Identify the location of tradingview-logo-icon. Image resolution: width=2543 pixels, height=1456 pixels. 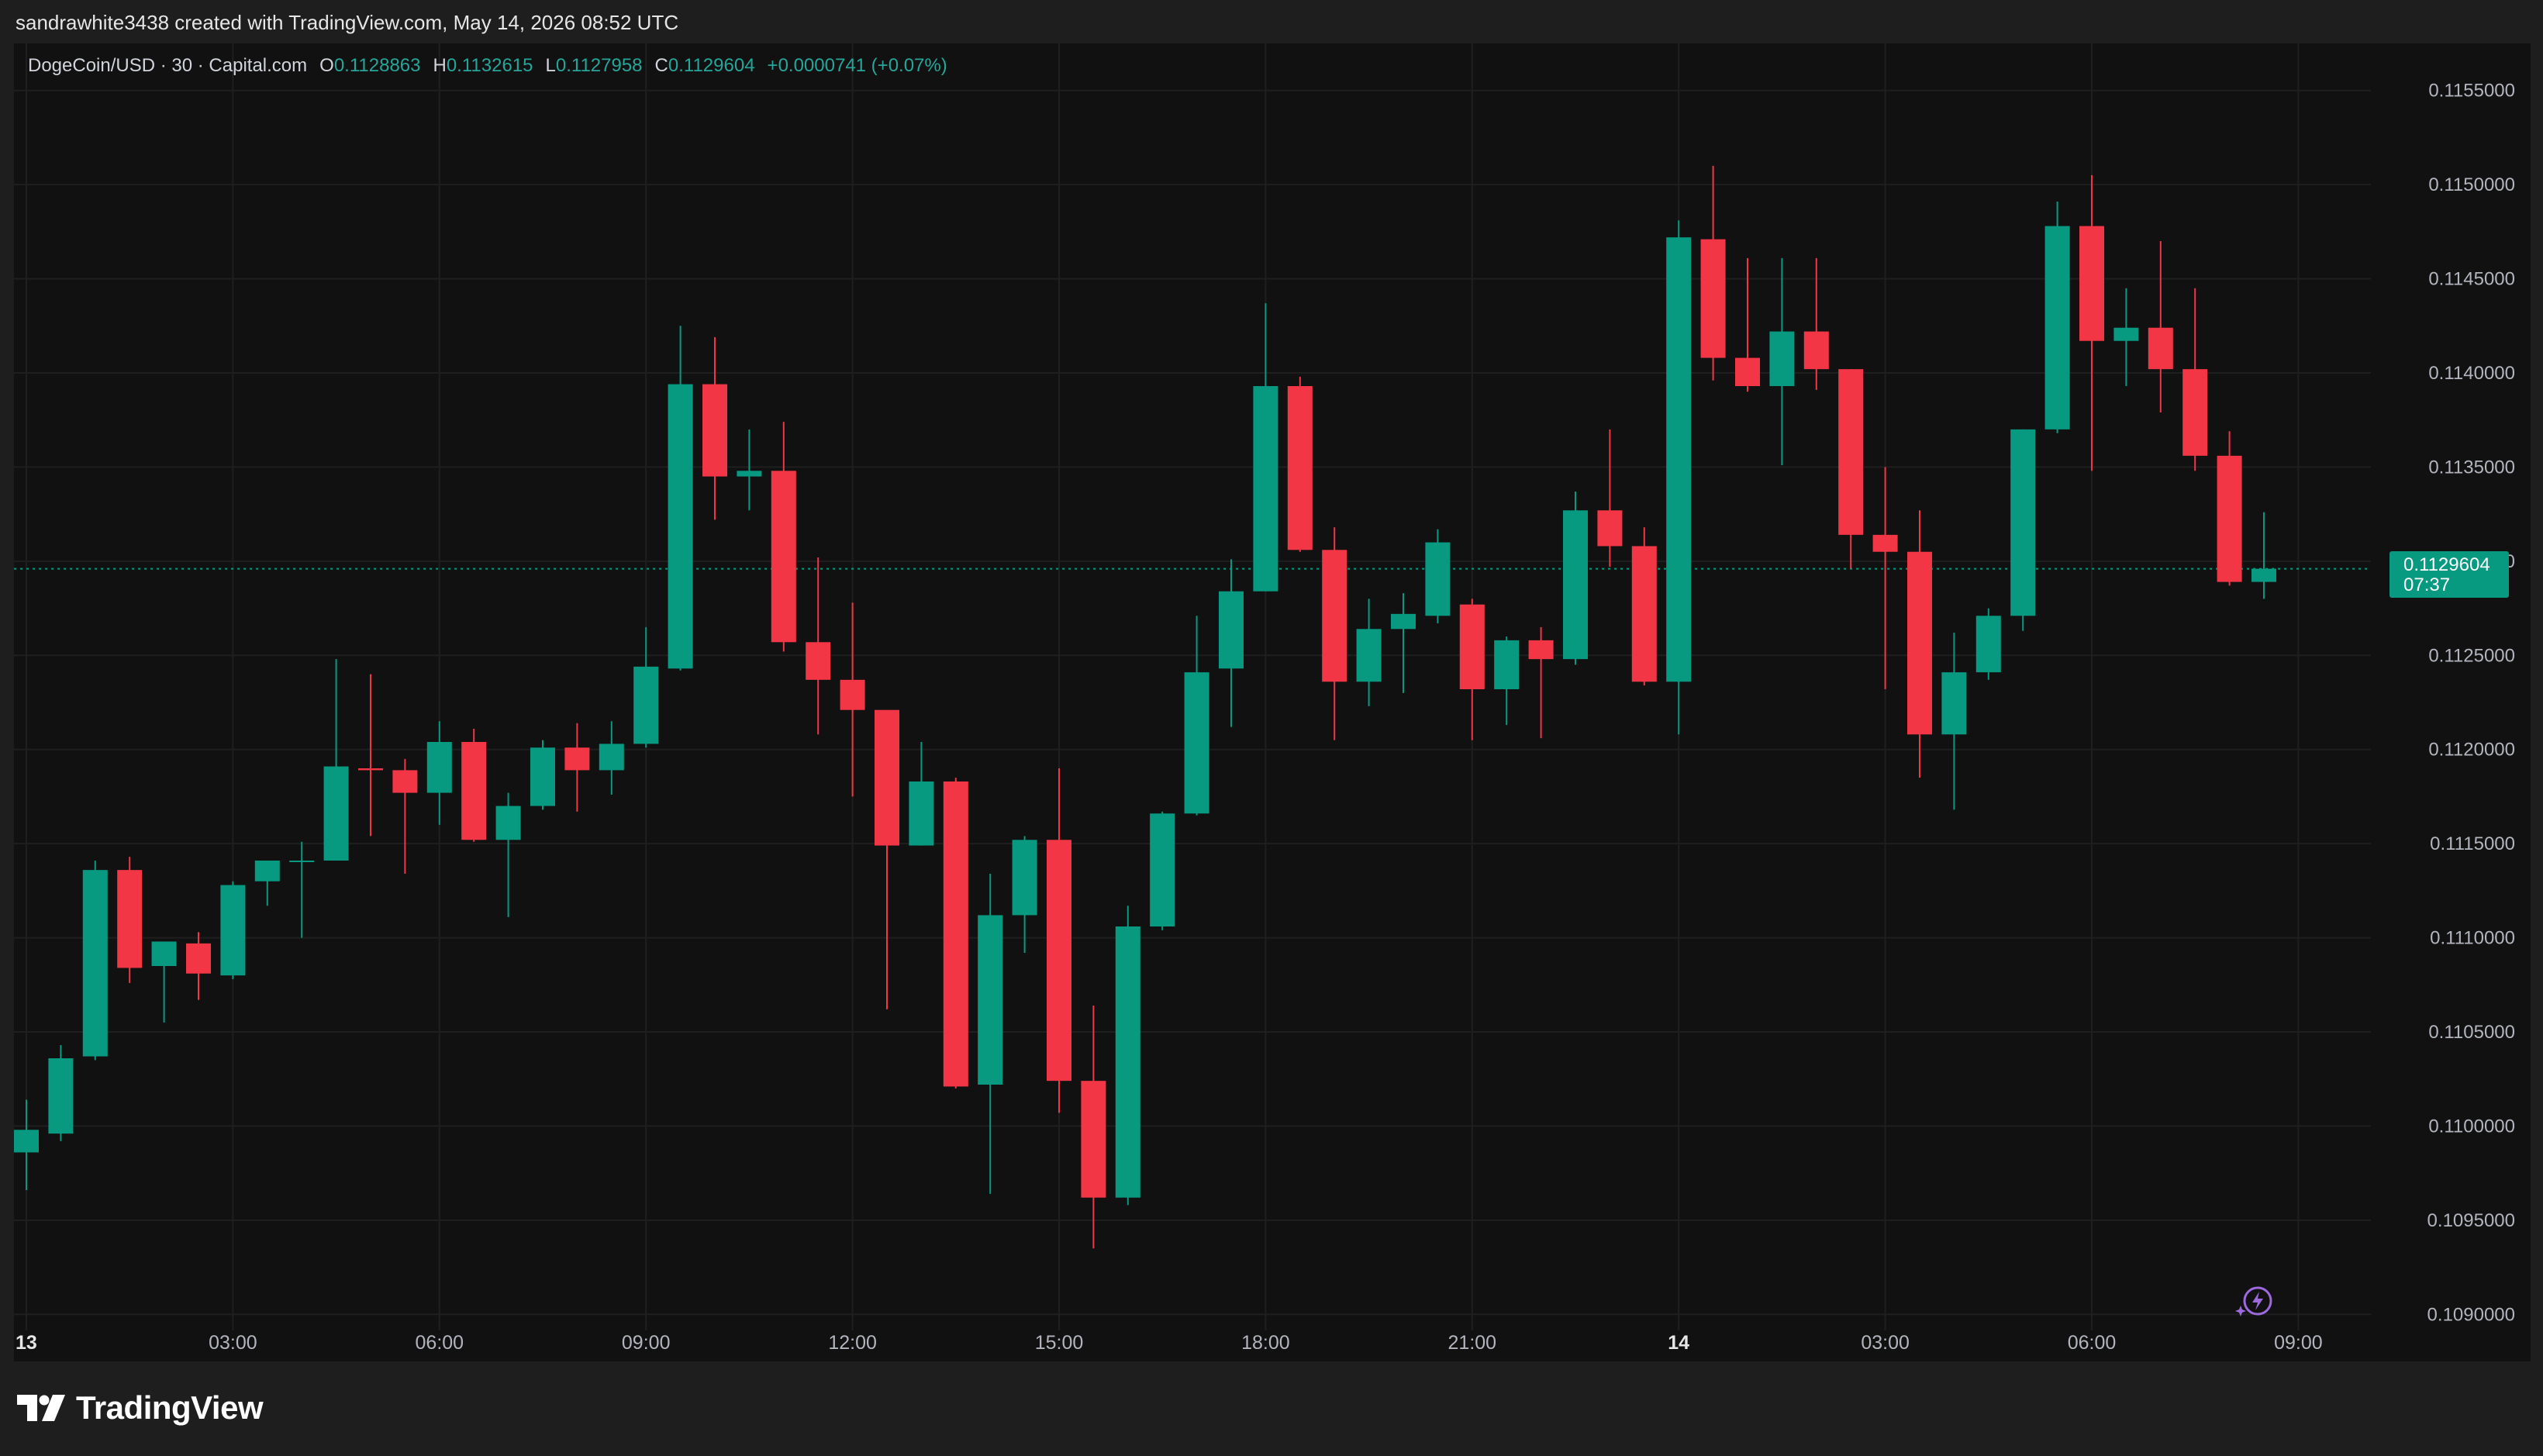
(41, 1408).